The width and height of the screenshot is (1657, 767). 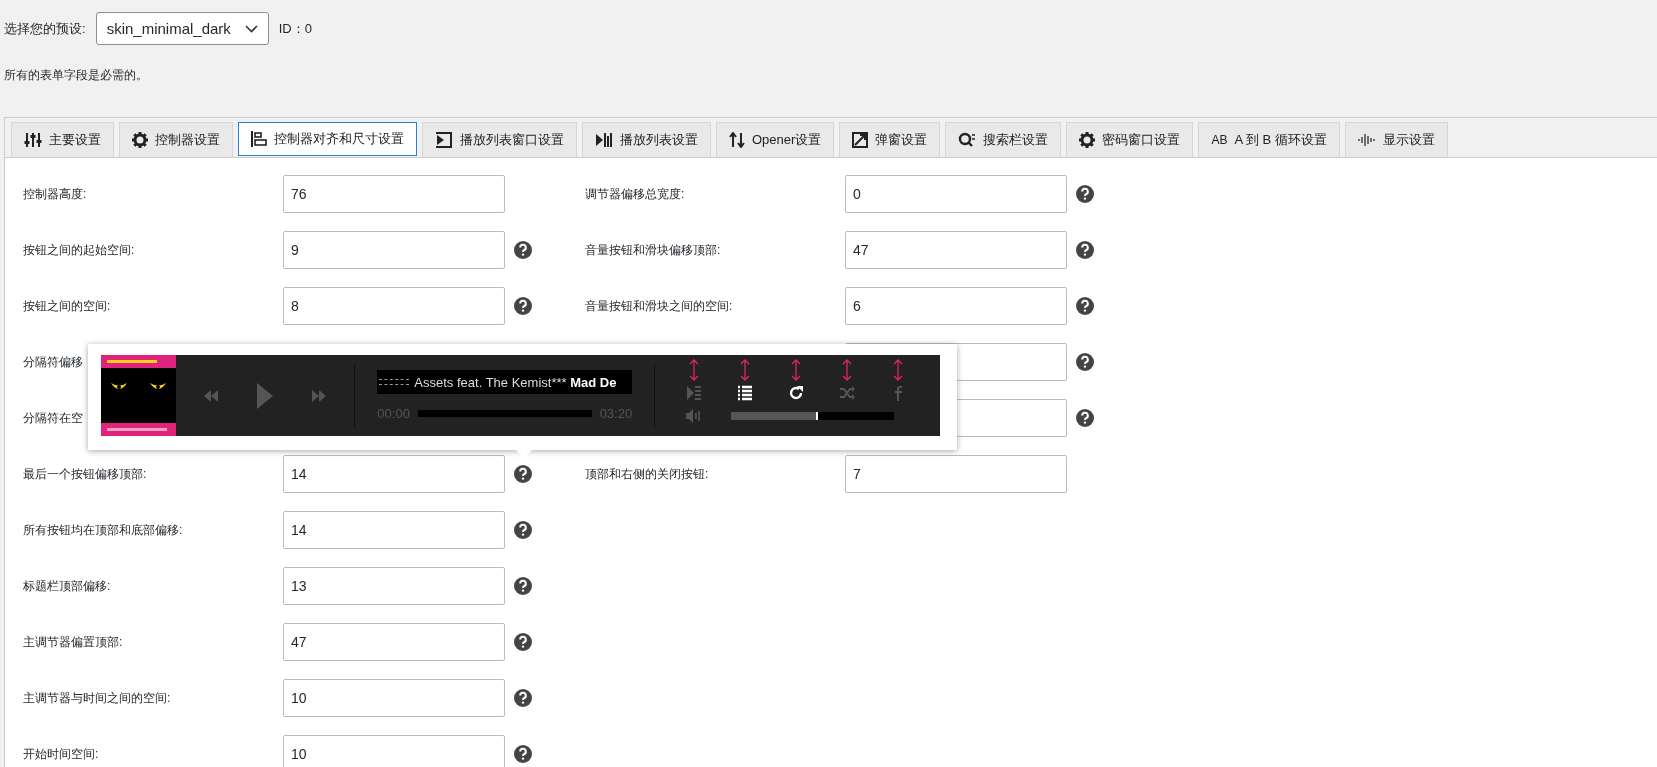 I want to click on input-field: 7, so click(x=956, y=474).